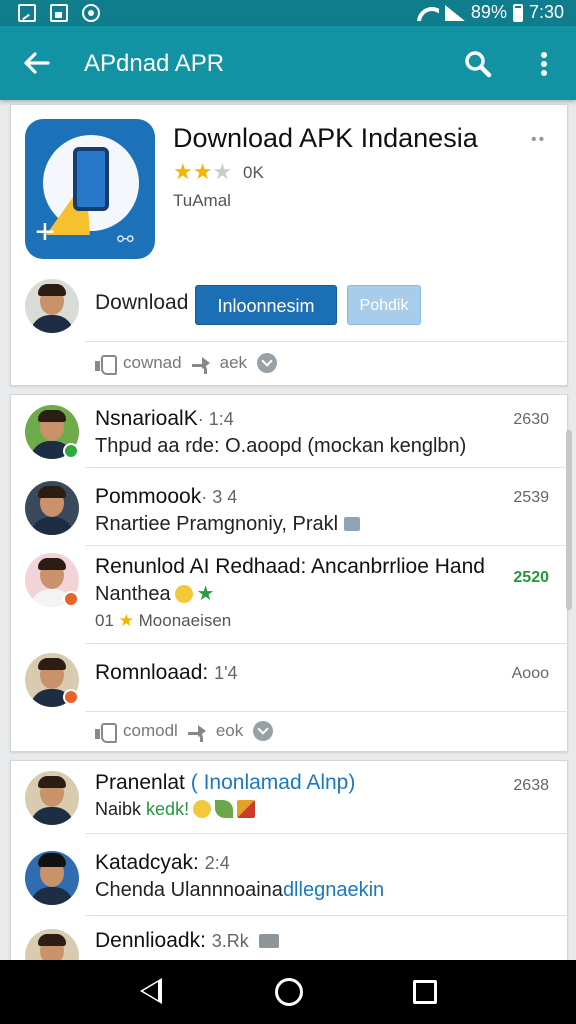  I want to click on comment-text: Rnartiee Pramgnoniy, Prakl, so click(228, 524).